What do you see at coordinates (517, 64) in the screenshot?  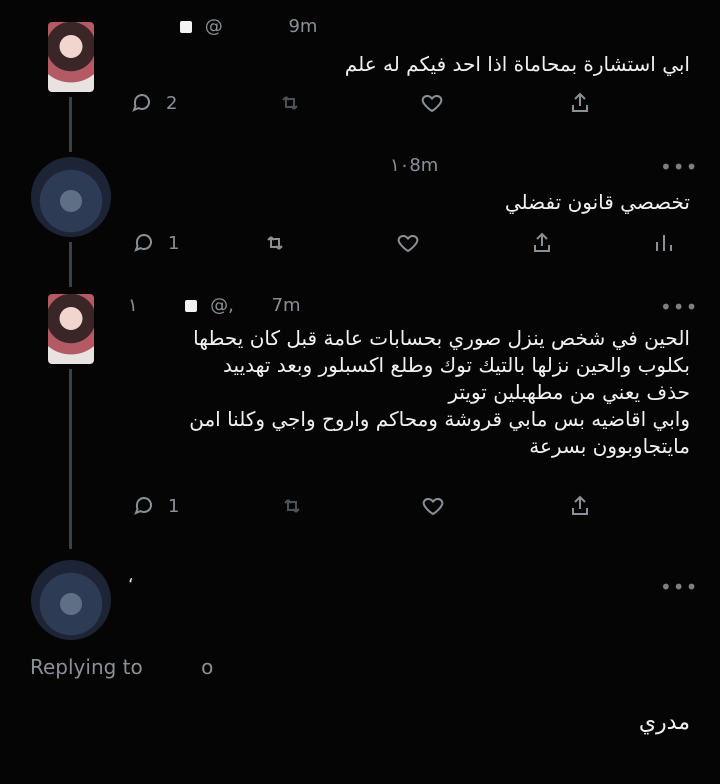 I see `tweet-text: ابي استشارة بمحاماة اذا احد فيكم له علم` at bounding box center [517, 64].